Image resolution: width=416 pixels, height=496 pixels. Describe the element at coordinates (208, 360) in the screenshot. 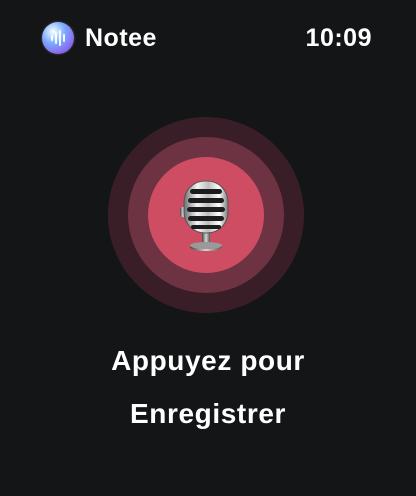

I see `record-prompt-line1: Appuyez pour` at that location.